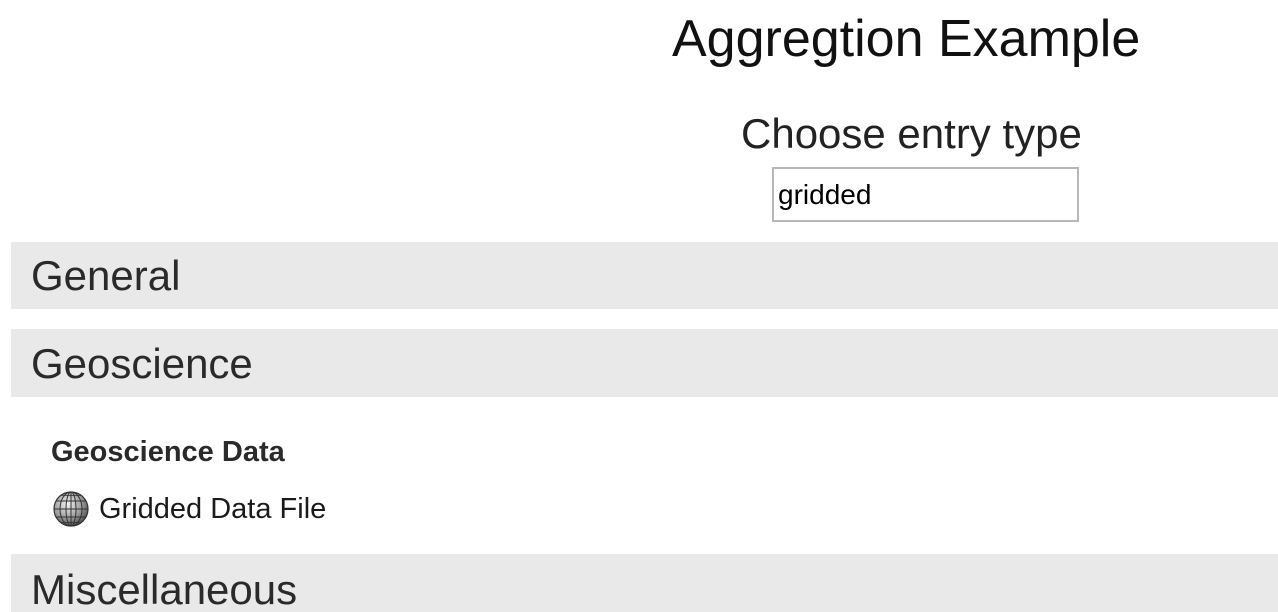  What do you see at coordinates (906, 39) in the screenshot?
I see `page-title: Aggregtion Example` at bounding box center [906, 39].